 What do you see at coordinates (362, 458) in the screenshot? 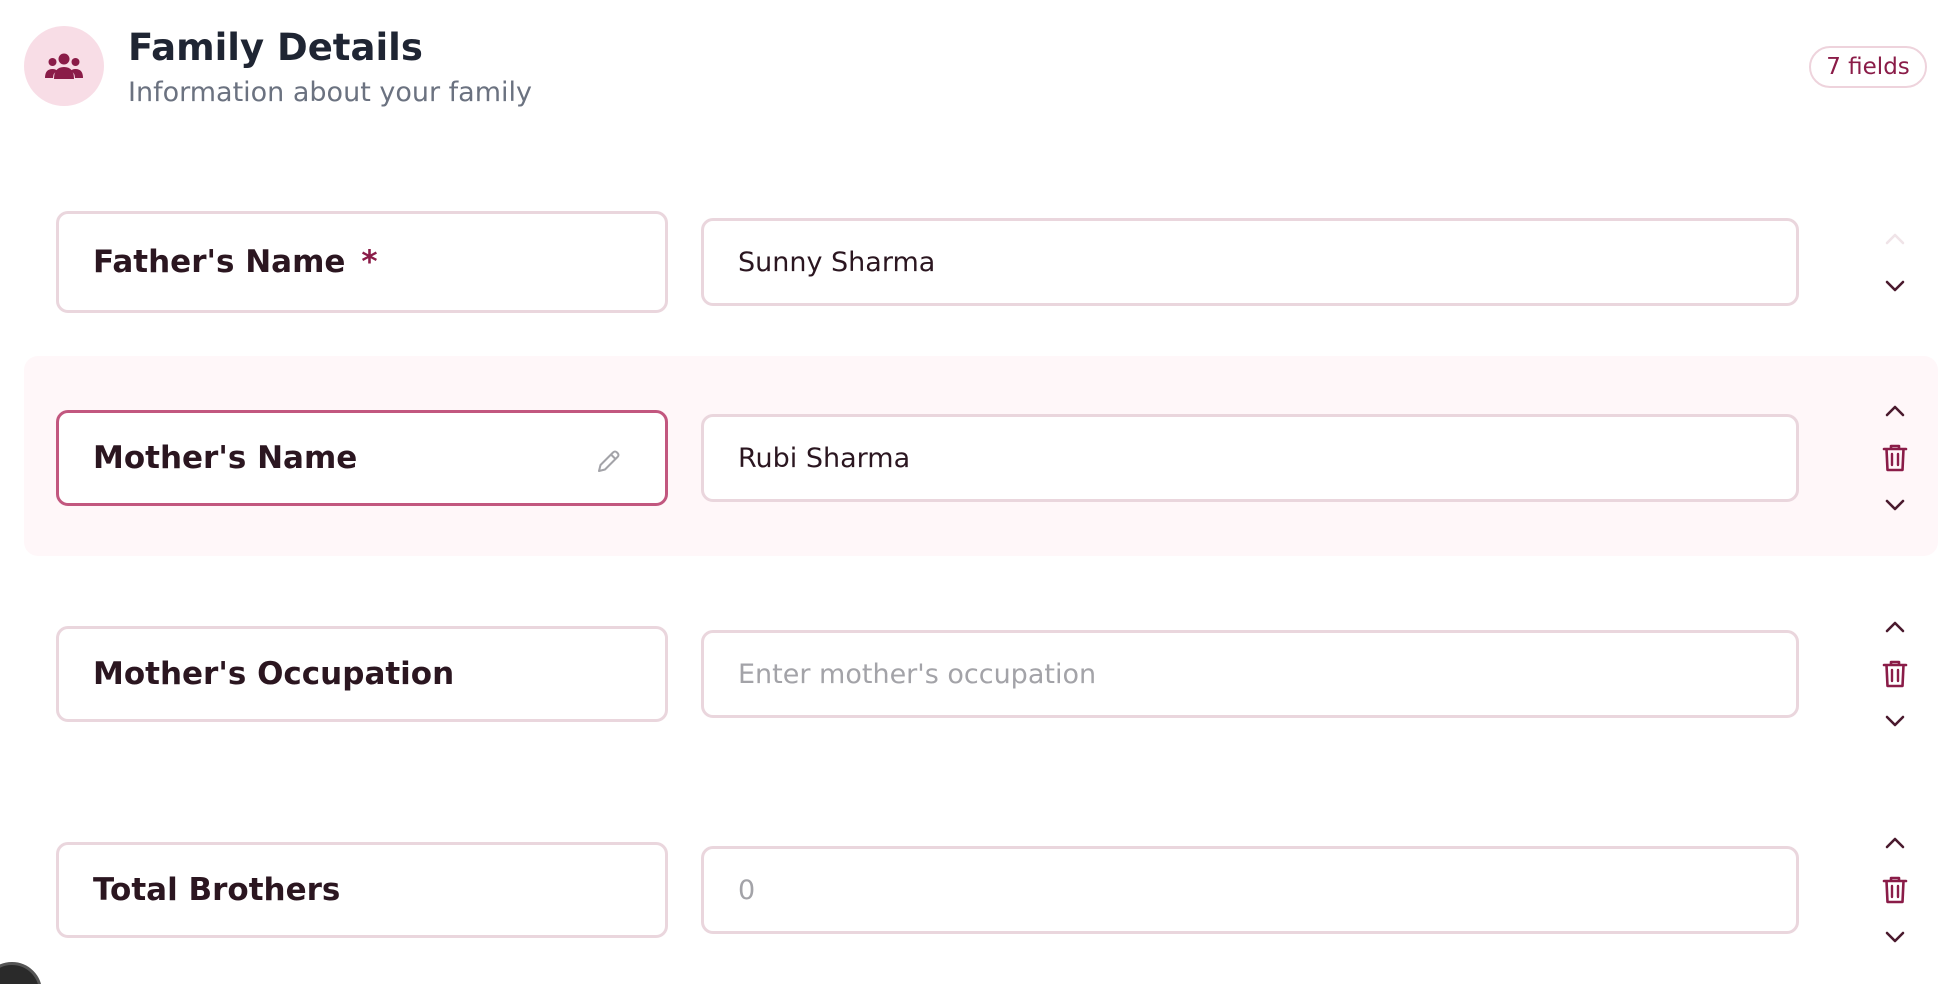
I see `field-label-box: Mother's Name` at bounding box center [362, 458].